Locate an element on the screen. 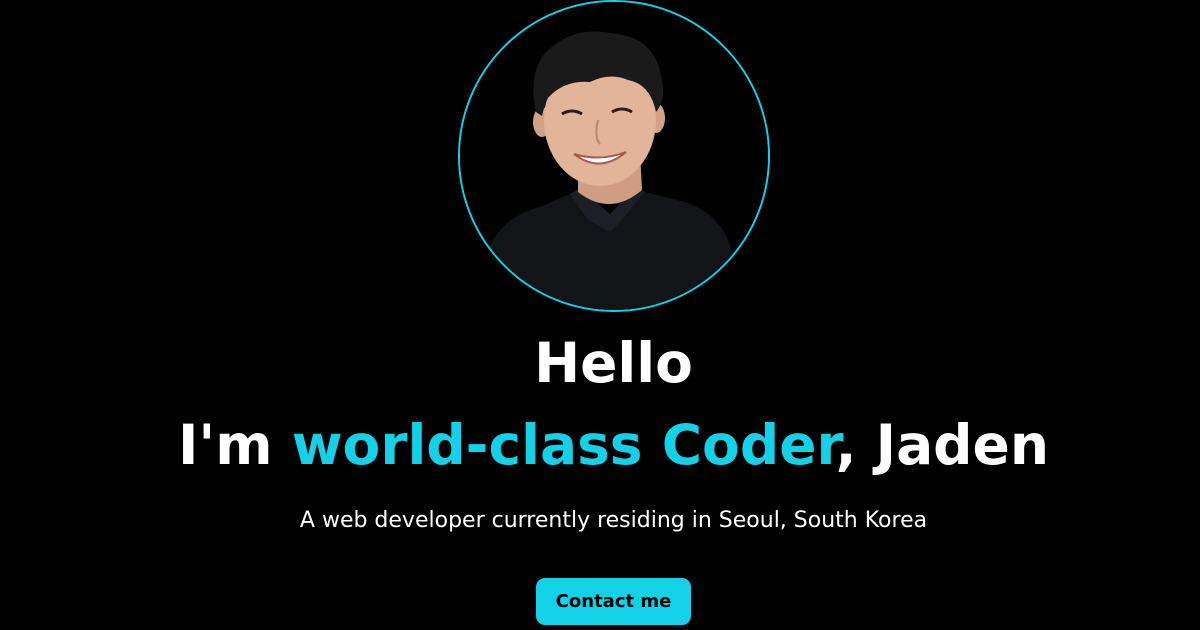 This screenshot has height=630, width=1200. avatar is located at coordinates (614, 156).